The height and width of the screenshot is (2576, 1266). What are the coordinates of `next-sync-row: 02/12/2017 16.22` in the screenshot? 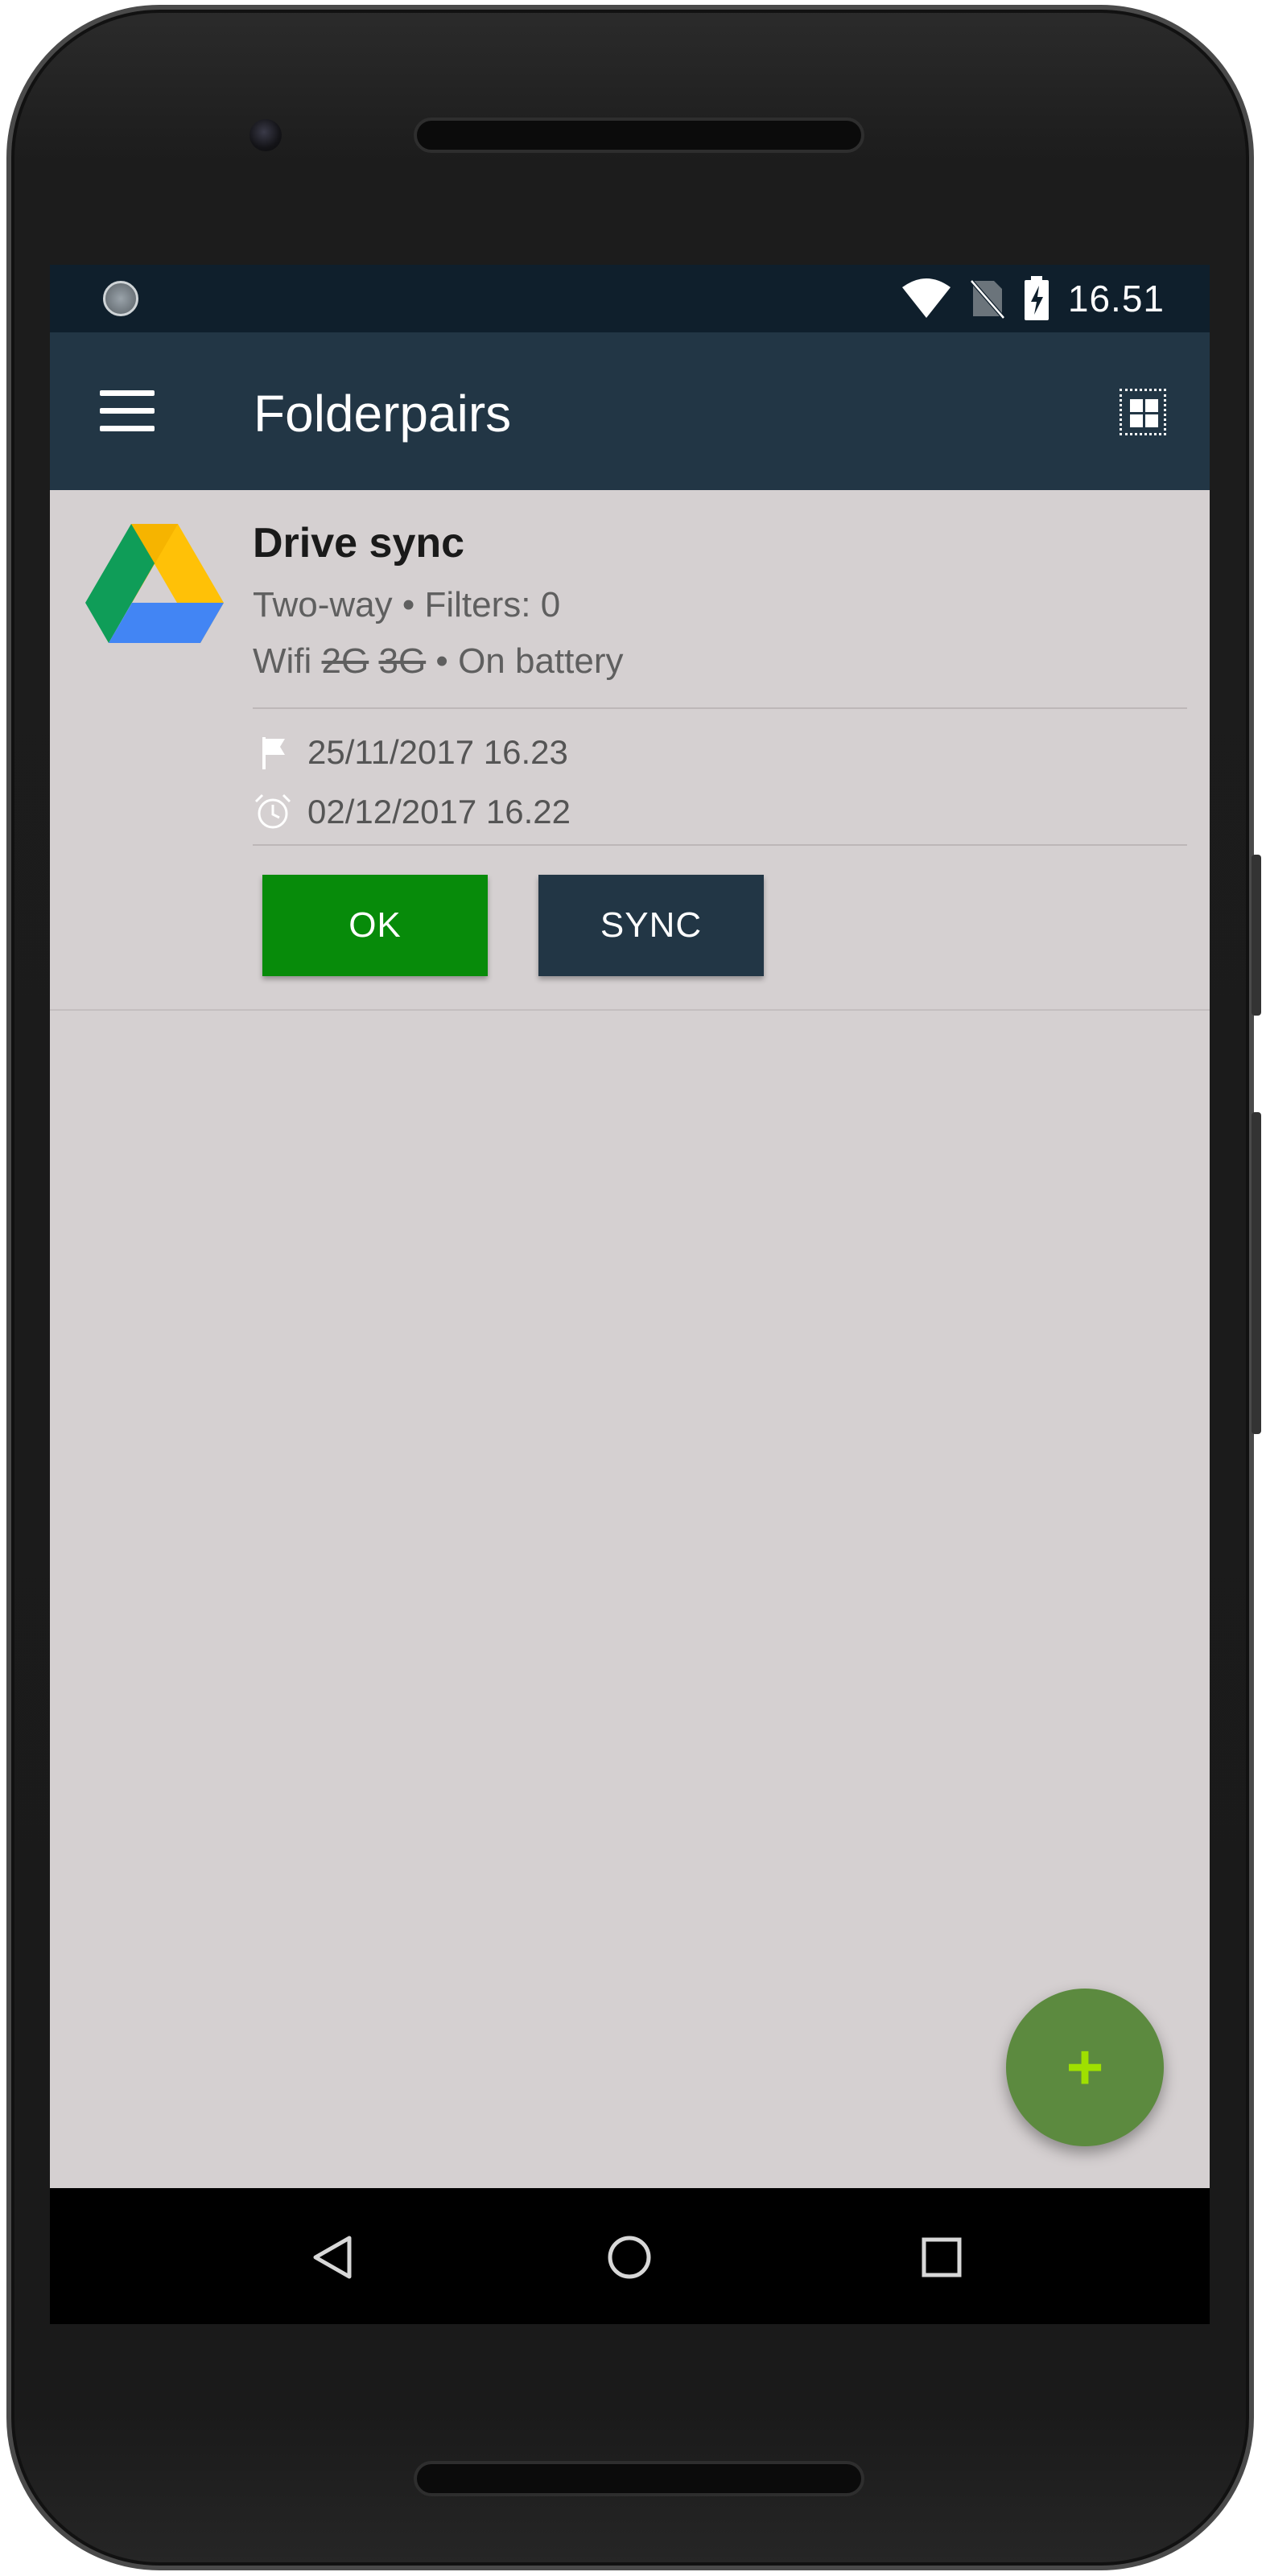 It's located at (412, 812).